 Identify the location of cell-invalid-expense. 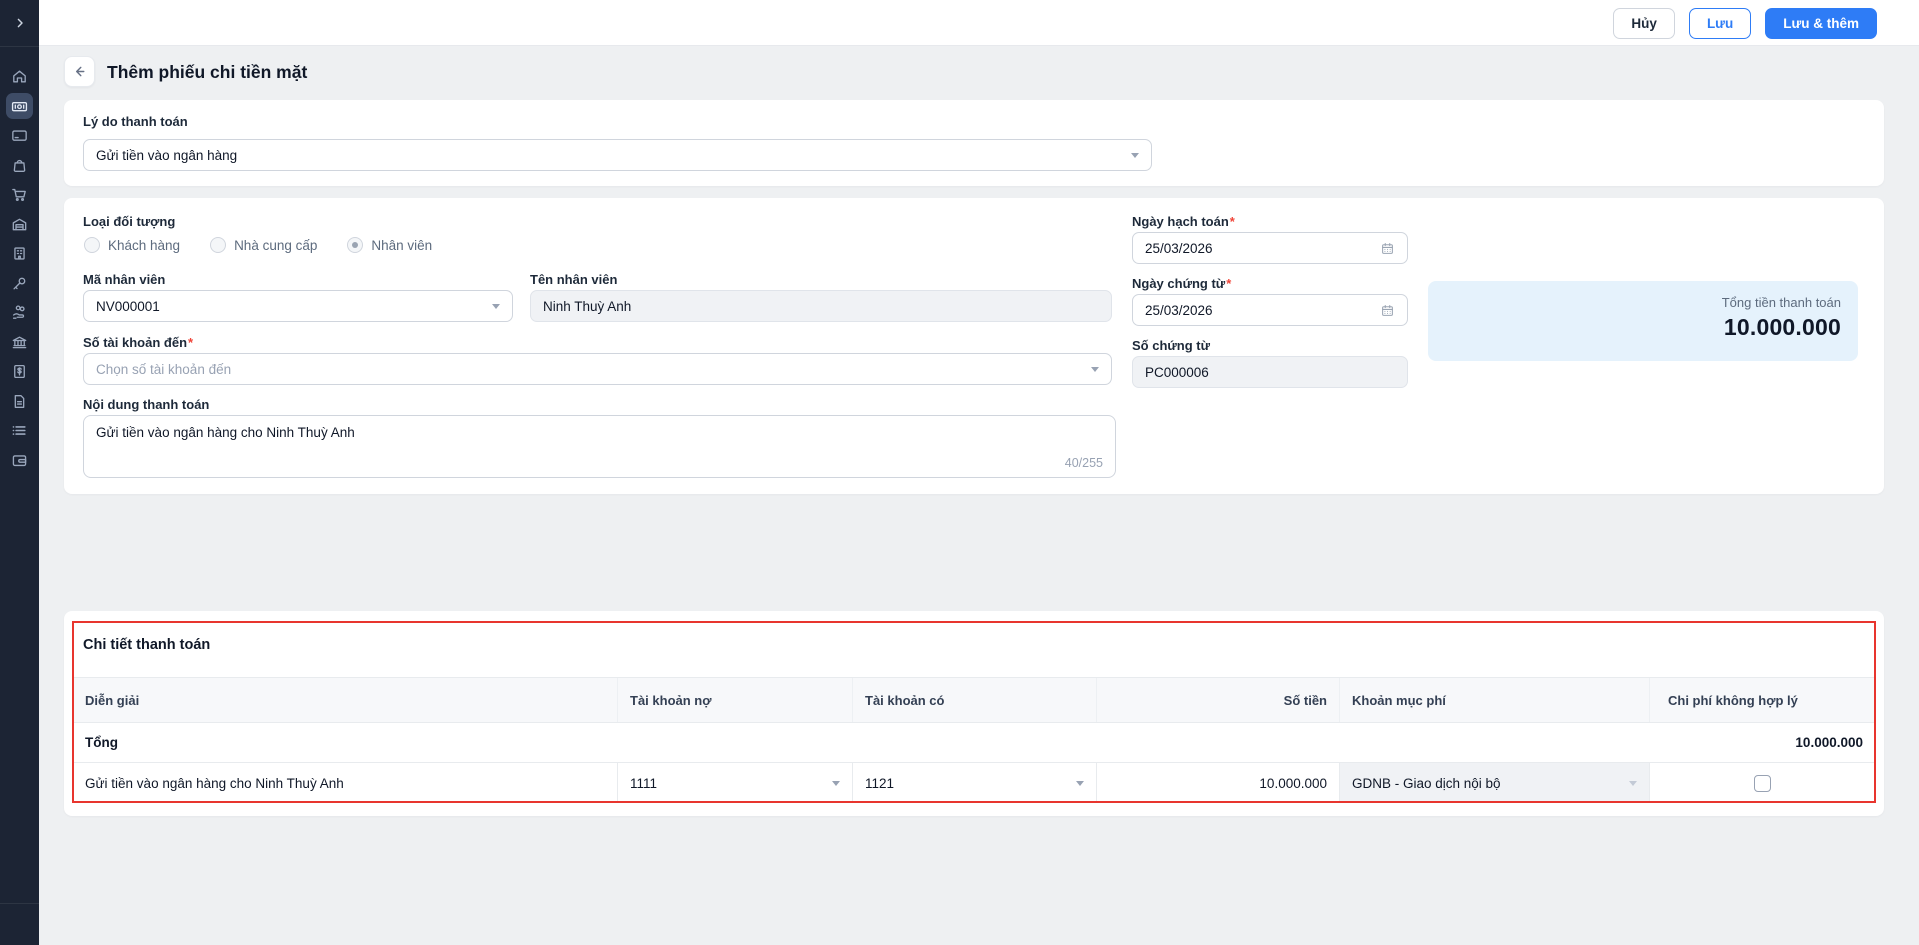
(1762, 783).